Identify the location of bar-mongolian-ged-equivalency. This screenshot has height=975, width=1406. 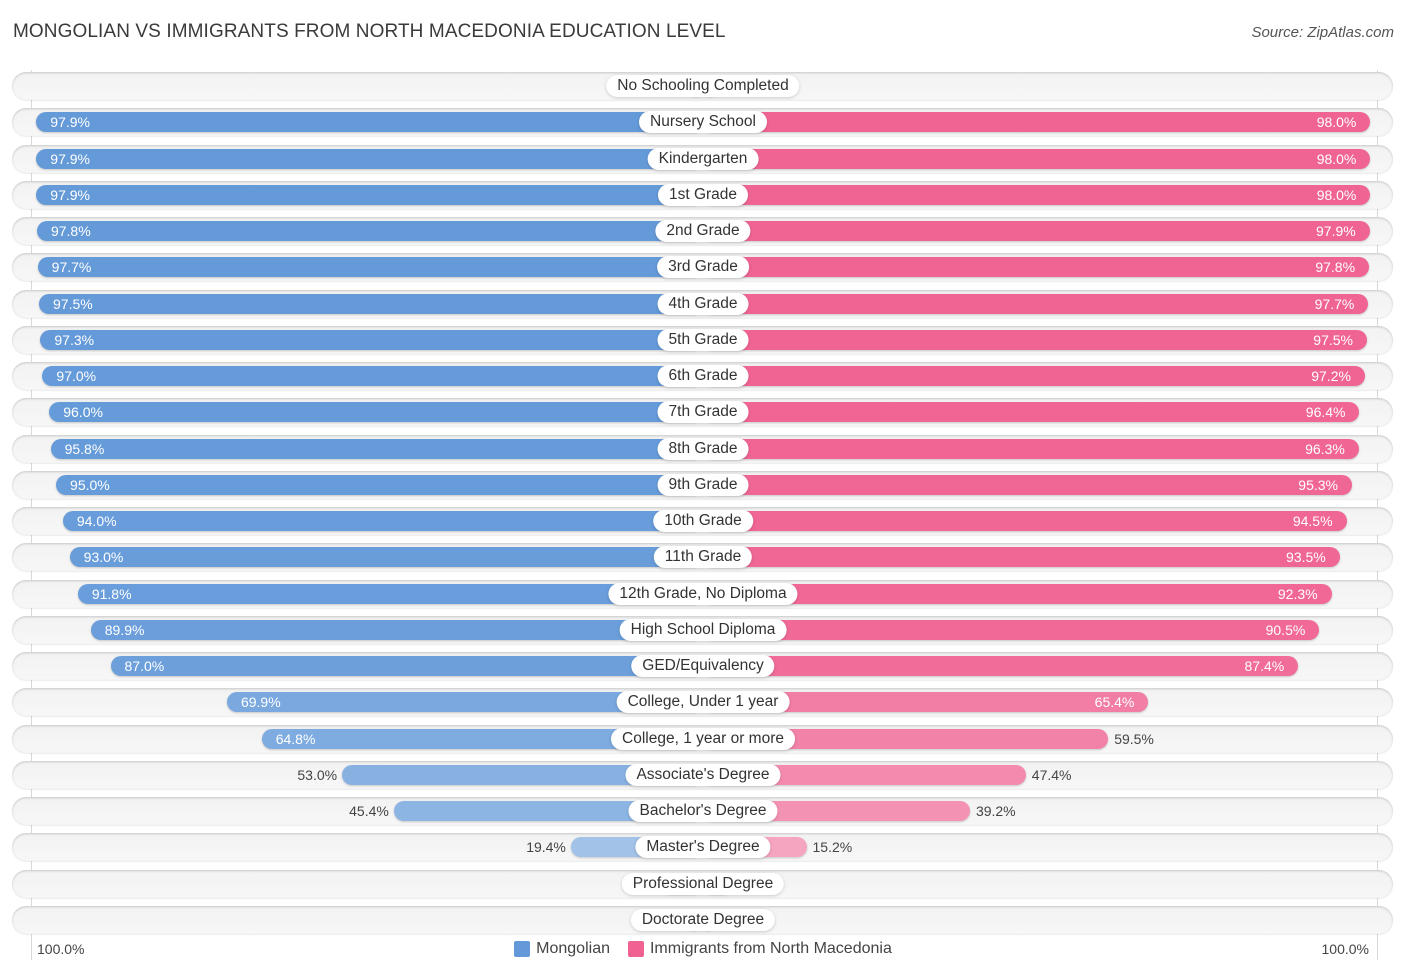
(406, 666).